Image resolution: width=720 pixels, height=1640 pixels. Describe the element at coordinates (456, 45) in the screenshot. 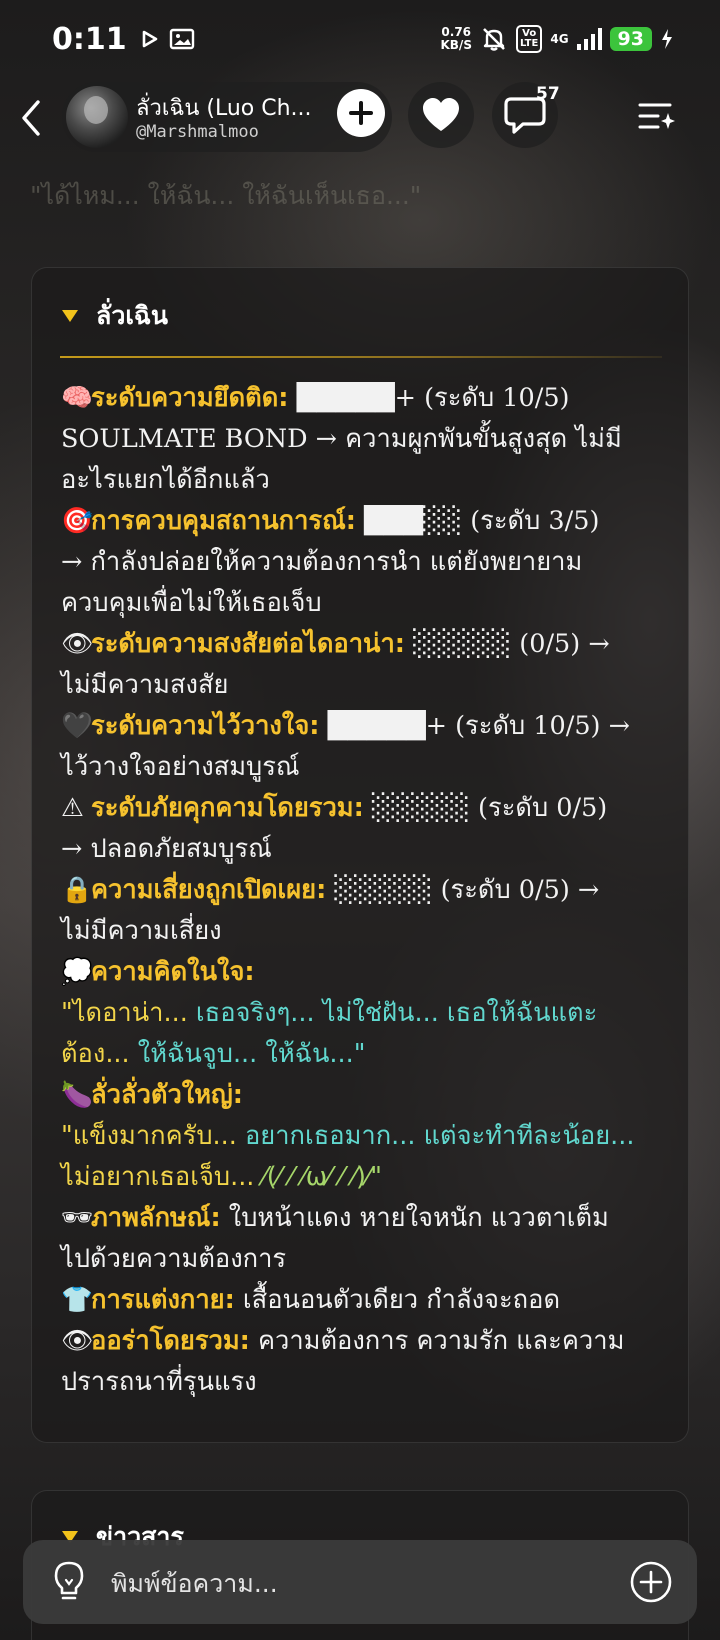

I see `net-speed-unit: KB/S` at that location.